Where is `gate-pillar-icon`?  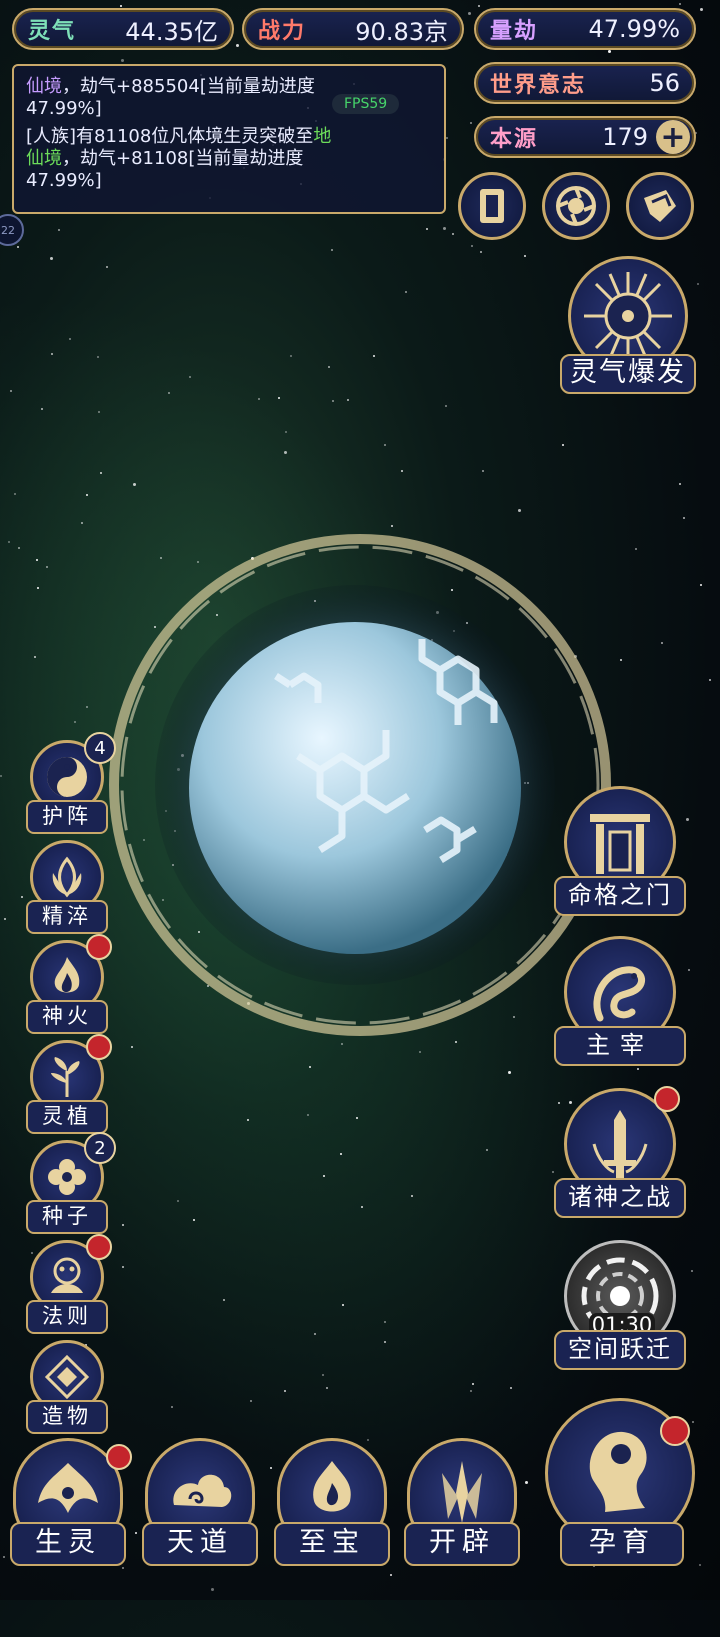 gate-pillar-icon is located at coordinates (620, 844).